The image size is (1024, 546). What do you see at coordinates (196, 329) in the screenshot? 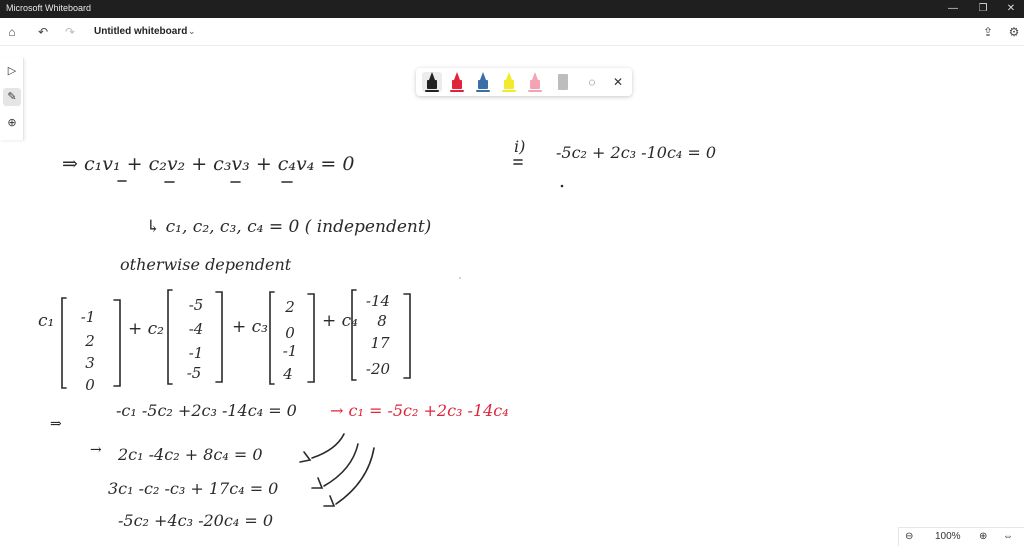
I see `ink-matrix-2-row-2: -4` at bounding box center [196, 329].